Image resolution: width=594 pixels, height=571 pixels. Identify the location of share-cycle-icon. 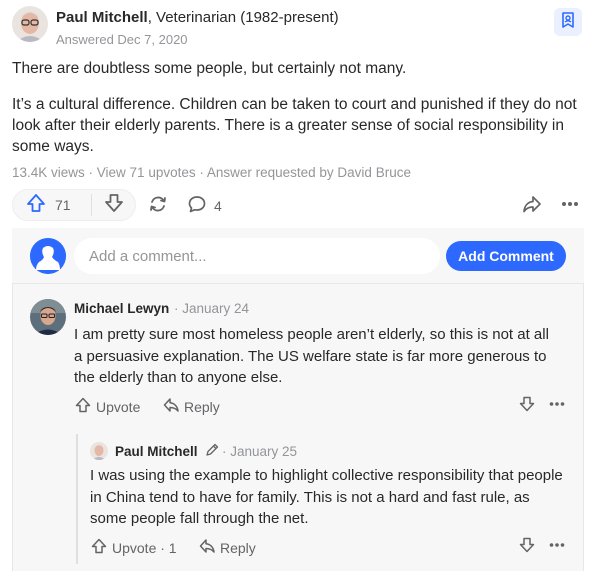
(158, 206).